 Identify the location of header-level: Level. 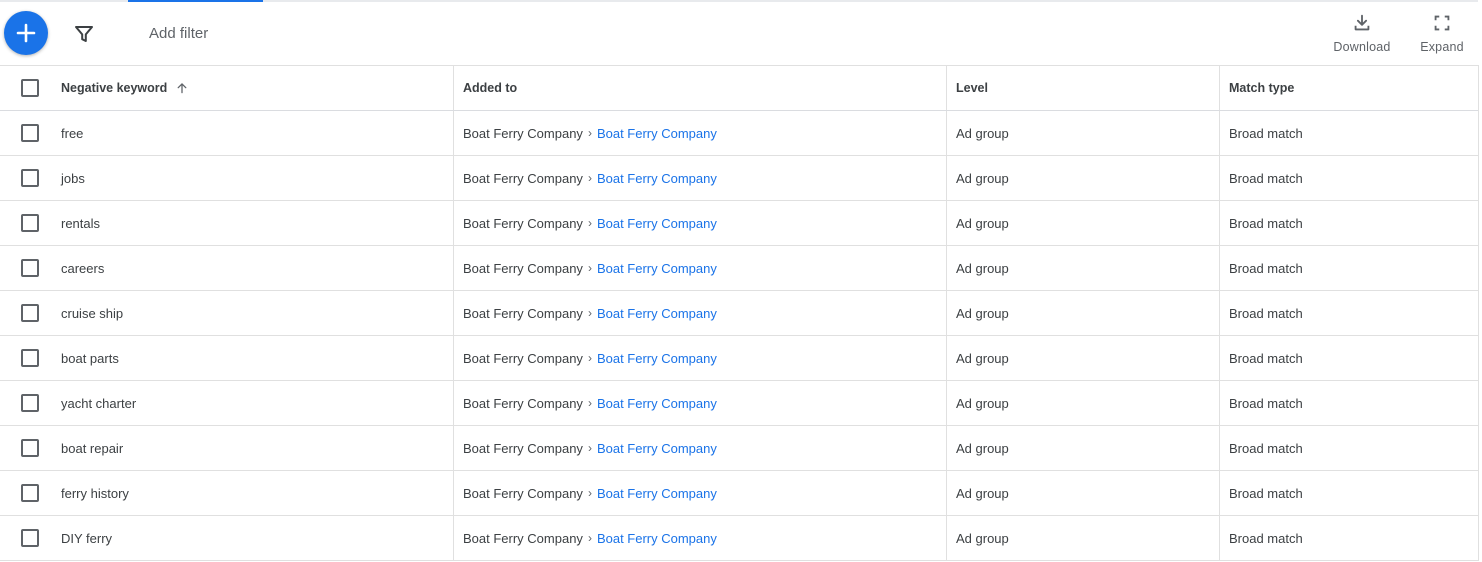
(1082, 88).